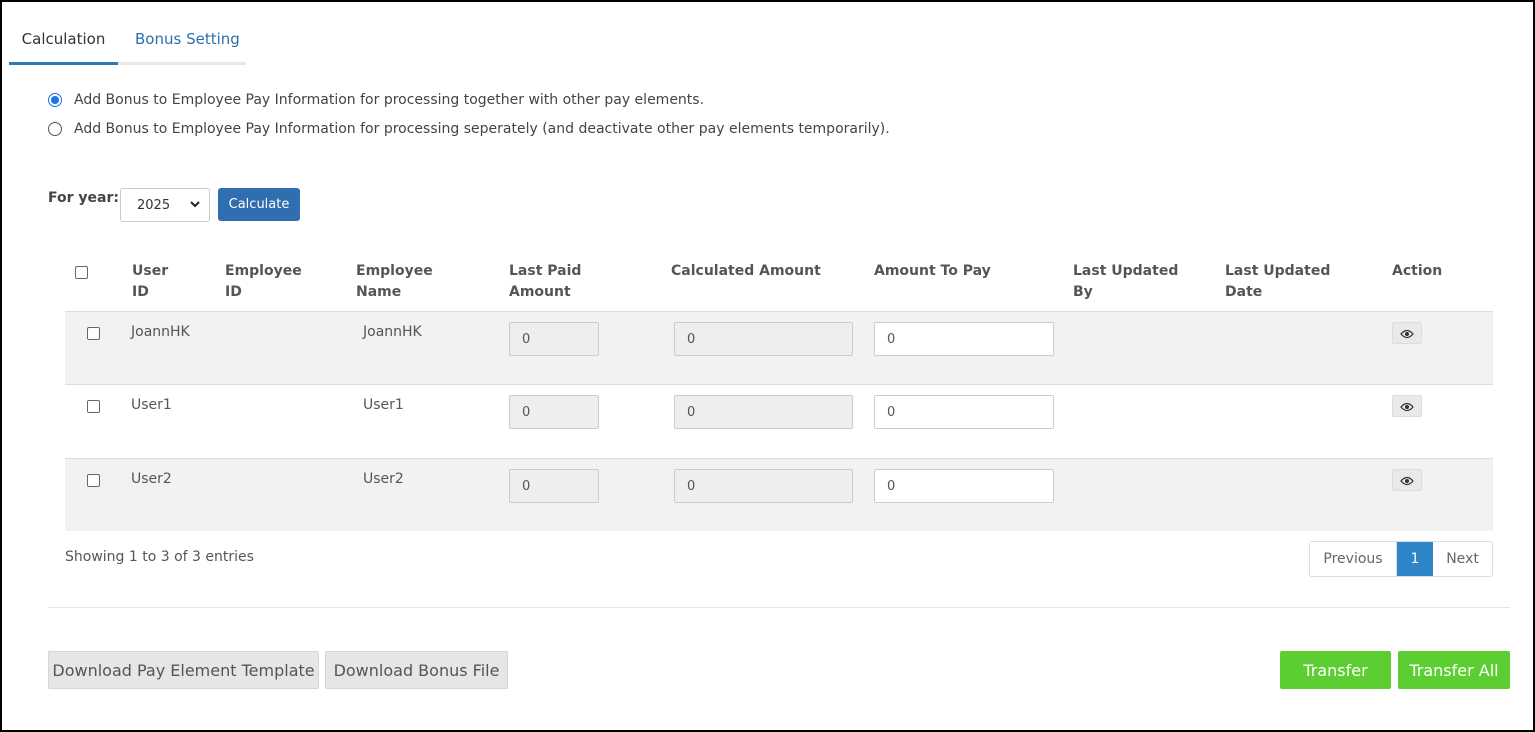 Image resolution: width=1535 pixels, height=732 pixels. Describe the element at coordinates (63, 47) in the screenshot. I see `tab-calculation: Calculation` at that location.